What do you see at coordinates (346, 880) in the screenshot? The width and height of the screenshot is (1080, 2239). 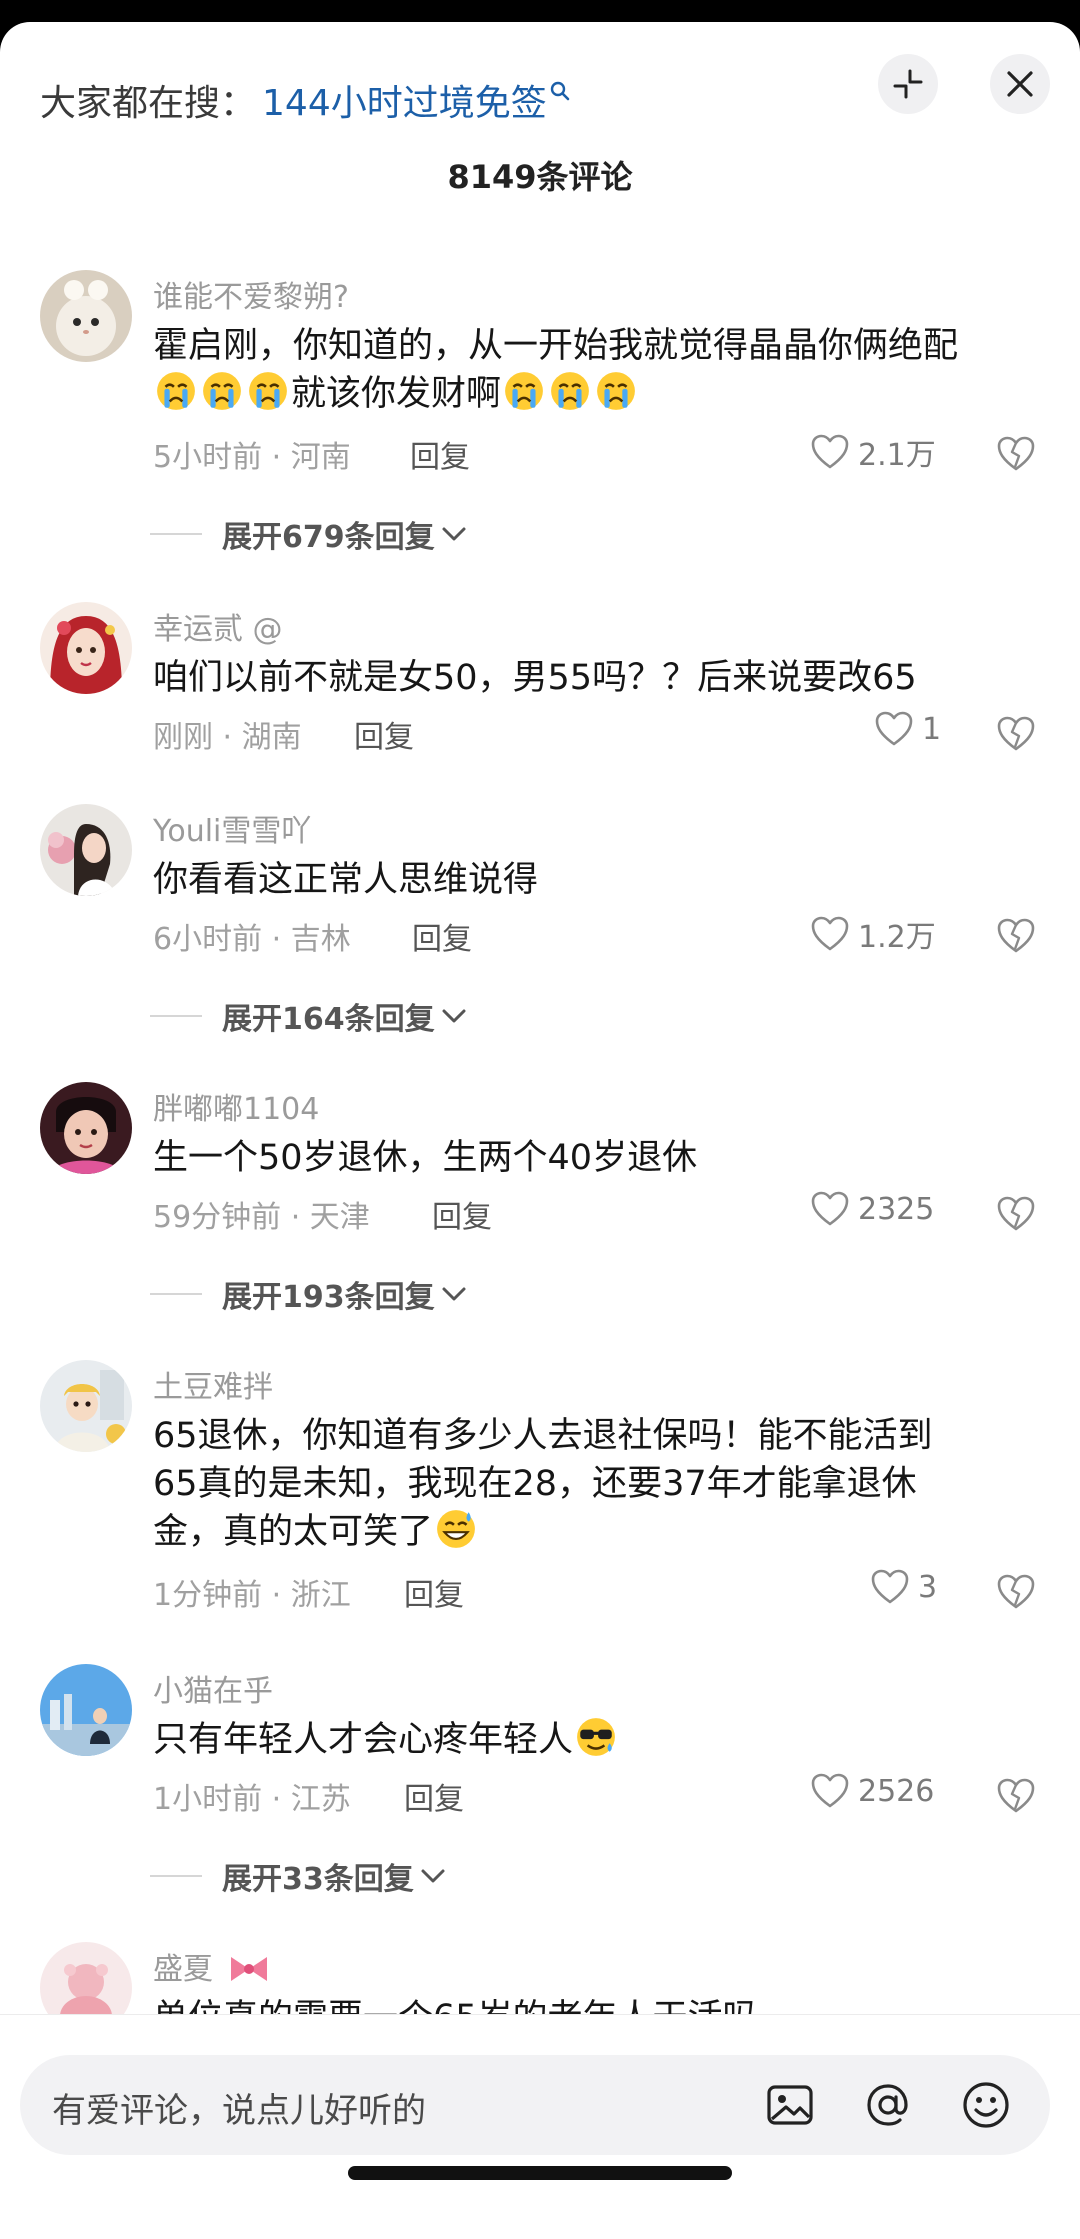 I see `comment-text: 你看看这正常人思维说得` at bounding box center [346, 880].